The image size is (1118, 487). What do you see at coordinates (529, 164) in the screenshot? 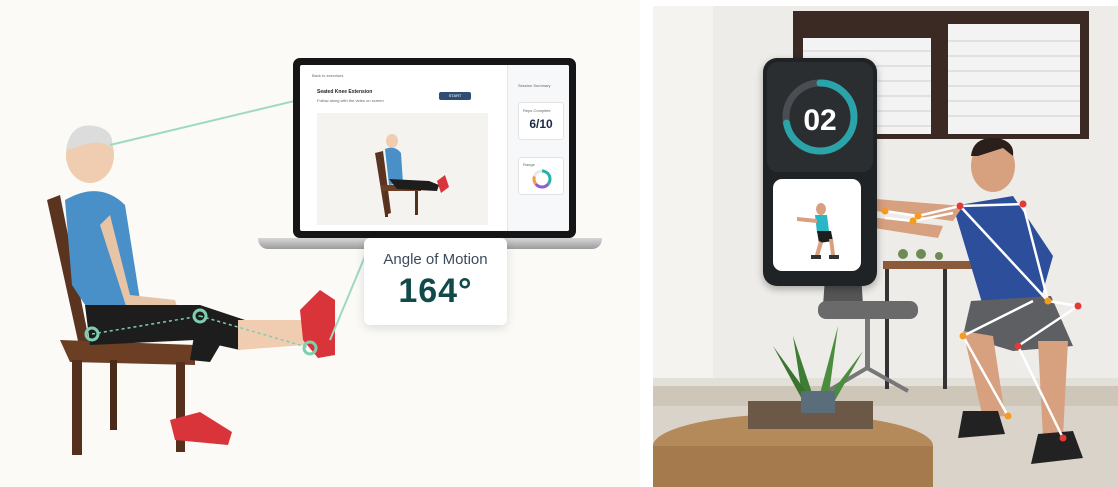
I see `range-label: Range` at bounding box center [529, 164].